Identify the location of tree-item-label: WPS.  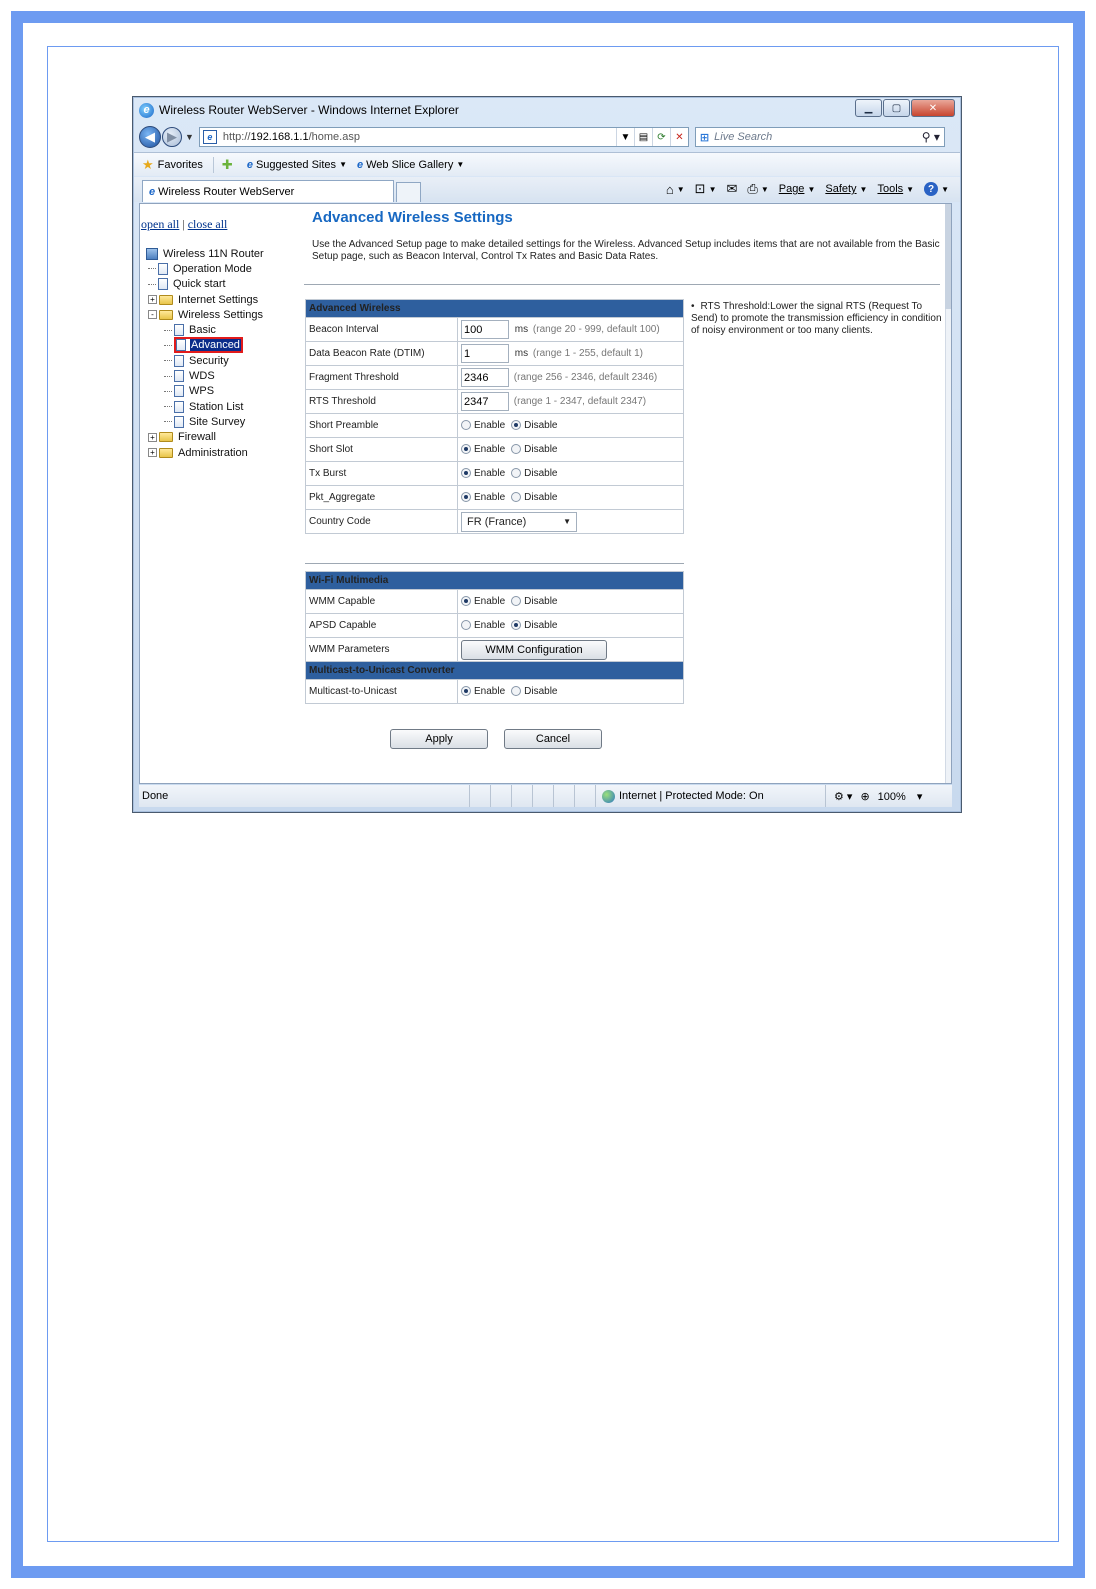
(202, 391).